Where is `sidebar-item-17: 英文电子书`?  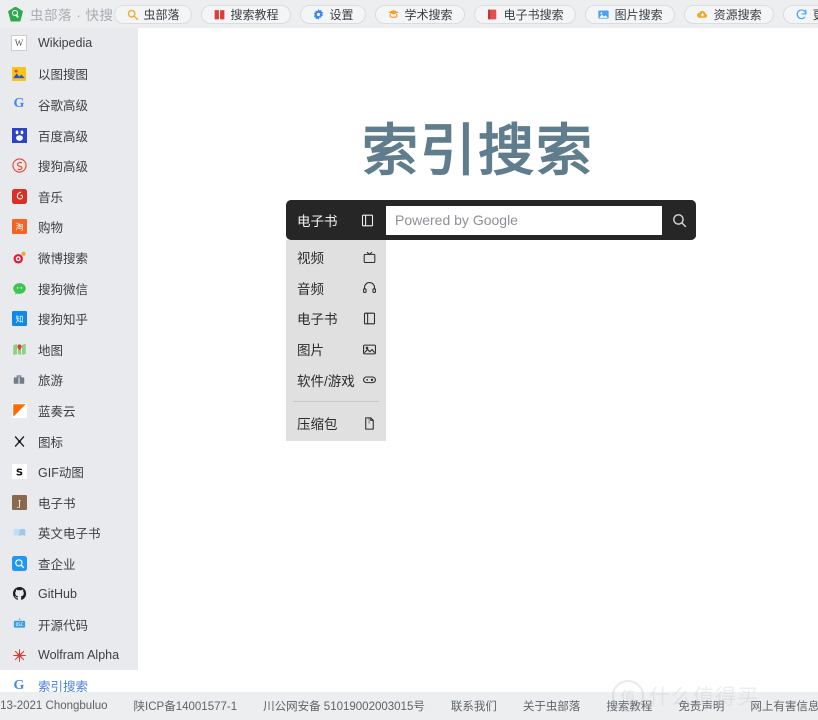
sidebar-item-17: 英文电子书 is located at coordinates (69, 533).